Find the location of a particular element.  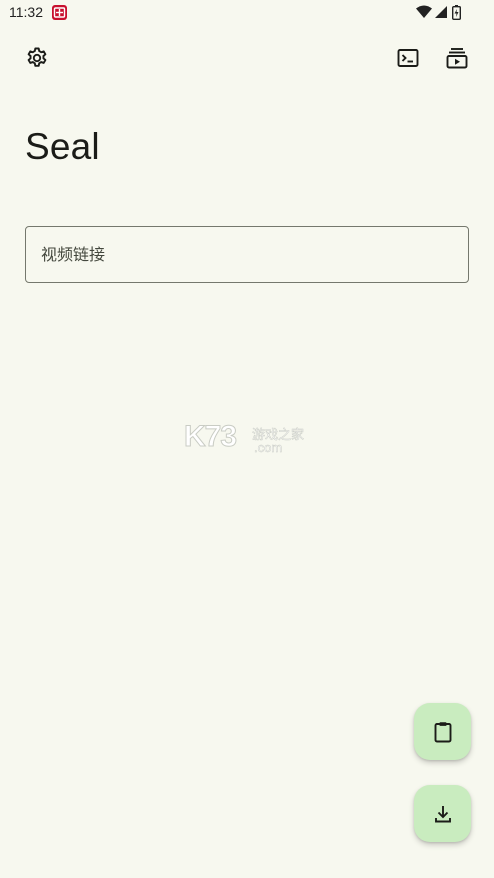

red-app-icon is located at coordinates (59, 12).